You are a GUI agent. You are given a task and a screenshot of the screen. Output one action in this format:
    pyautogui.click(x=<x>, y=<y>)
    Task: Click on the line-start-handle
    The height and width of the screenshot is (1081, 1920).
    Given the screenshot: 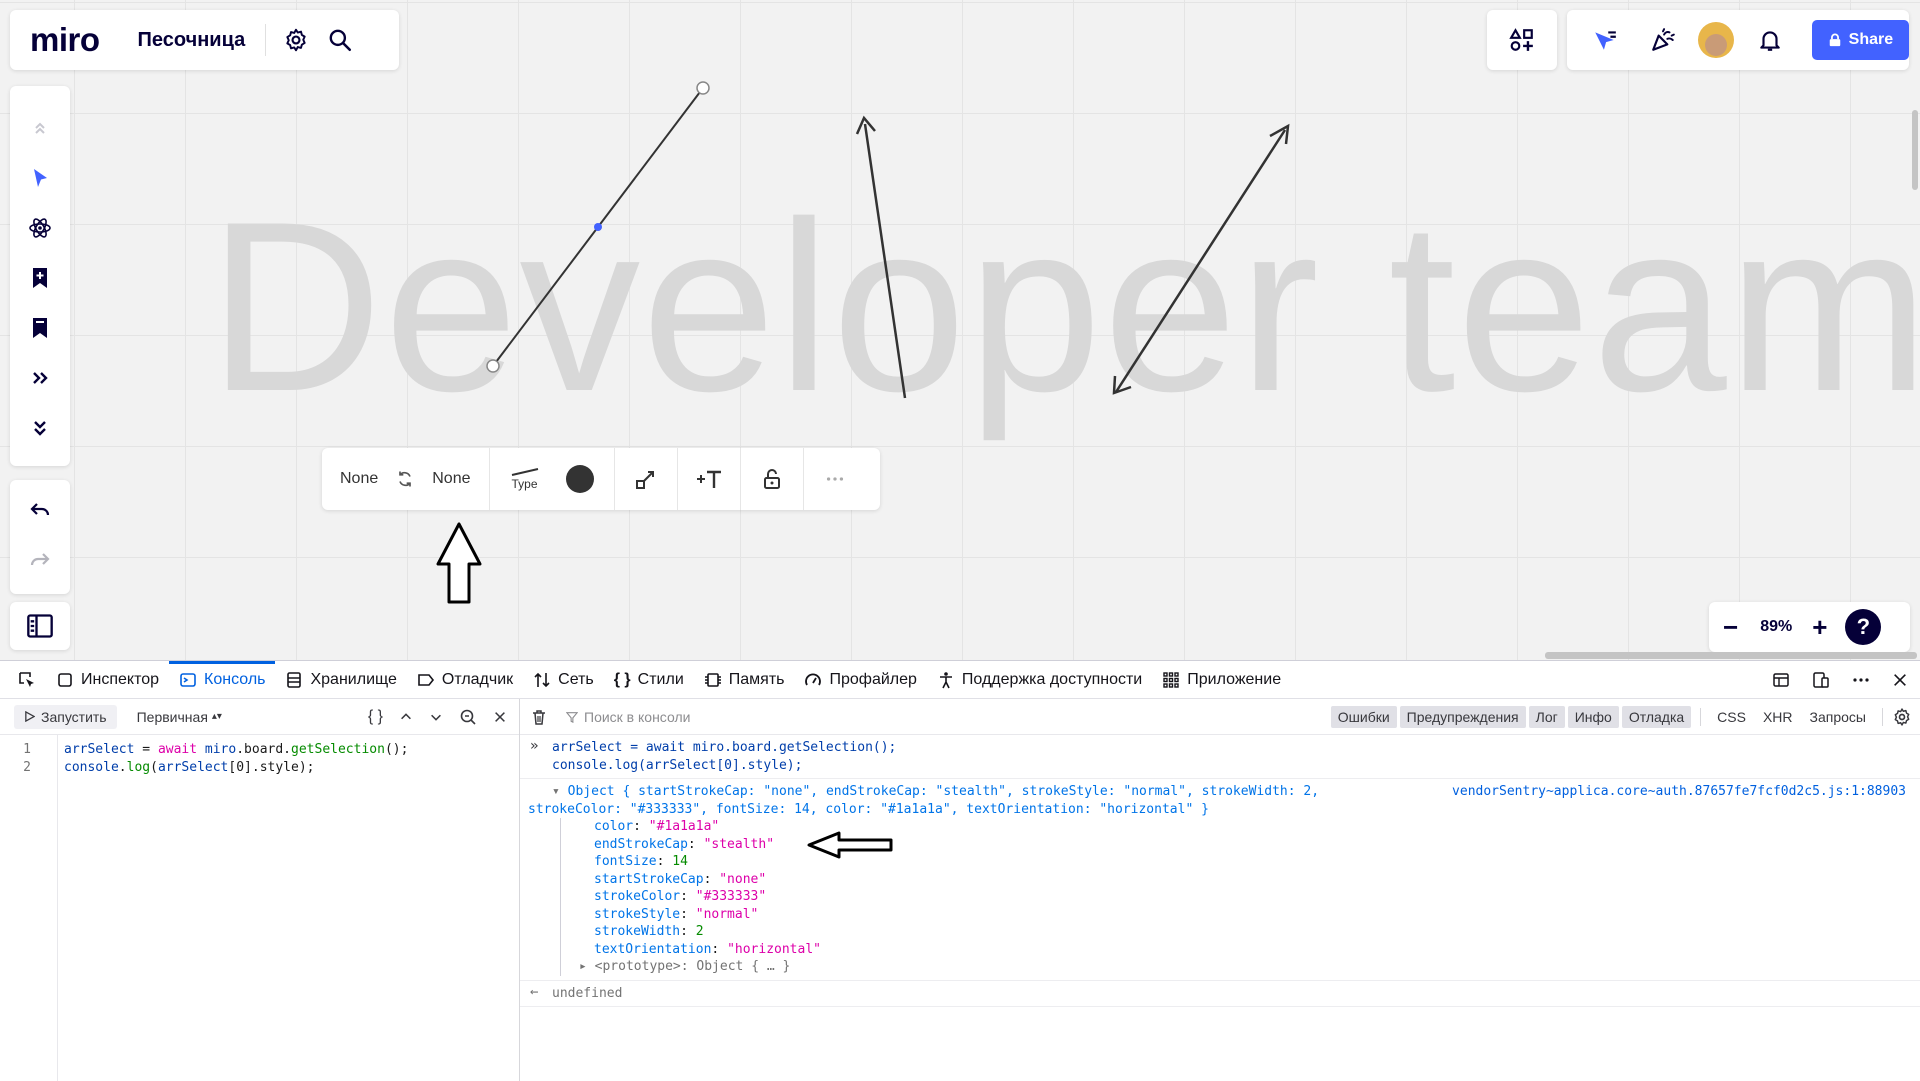 What is the action you would take?
    pyautogui.click(x=493, y=366)
    